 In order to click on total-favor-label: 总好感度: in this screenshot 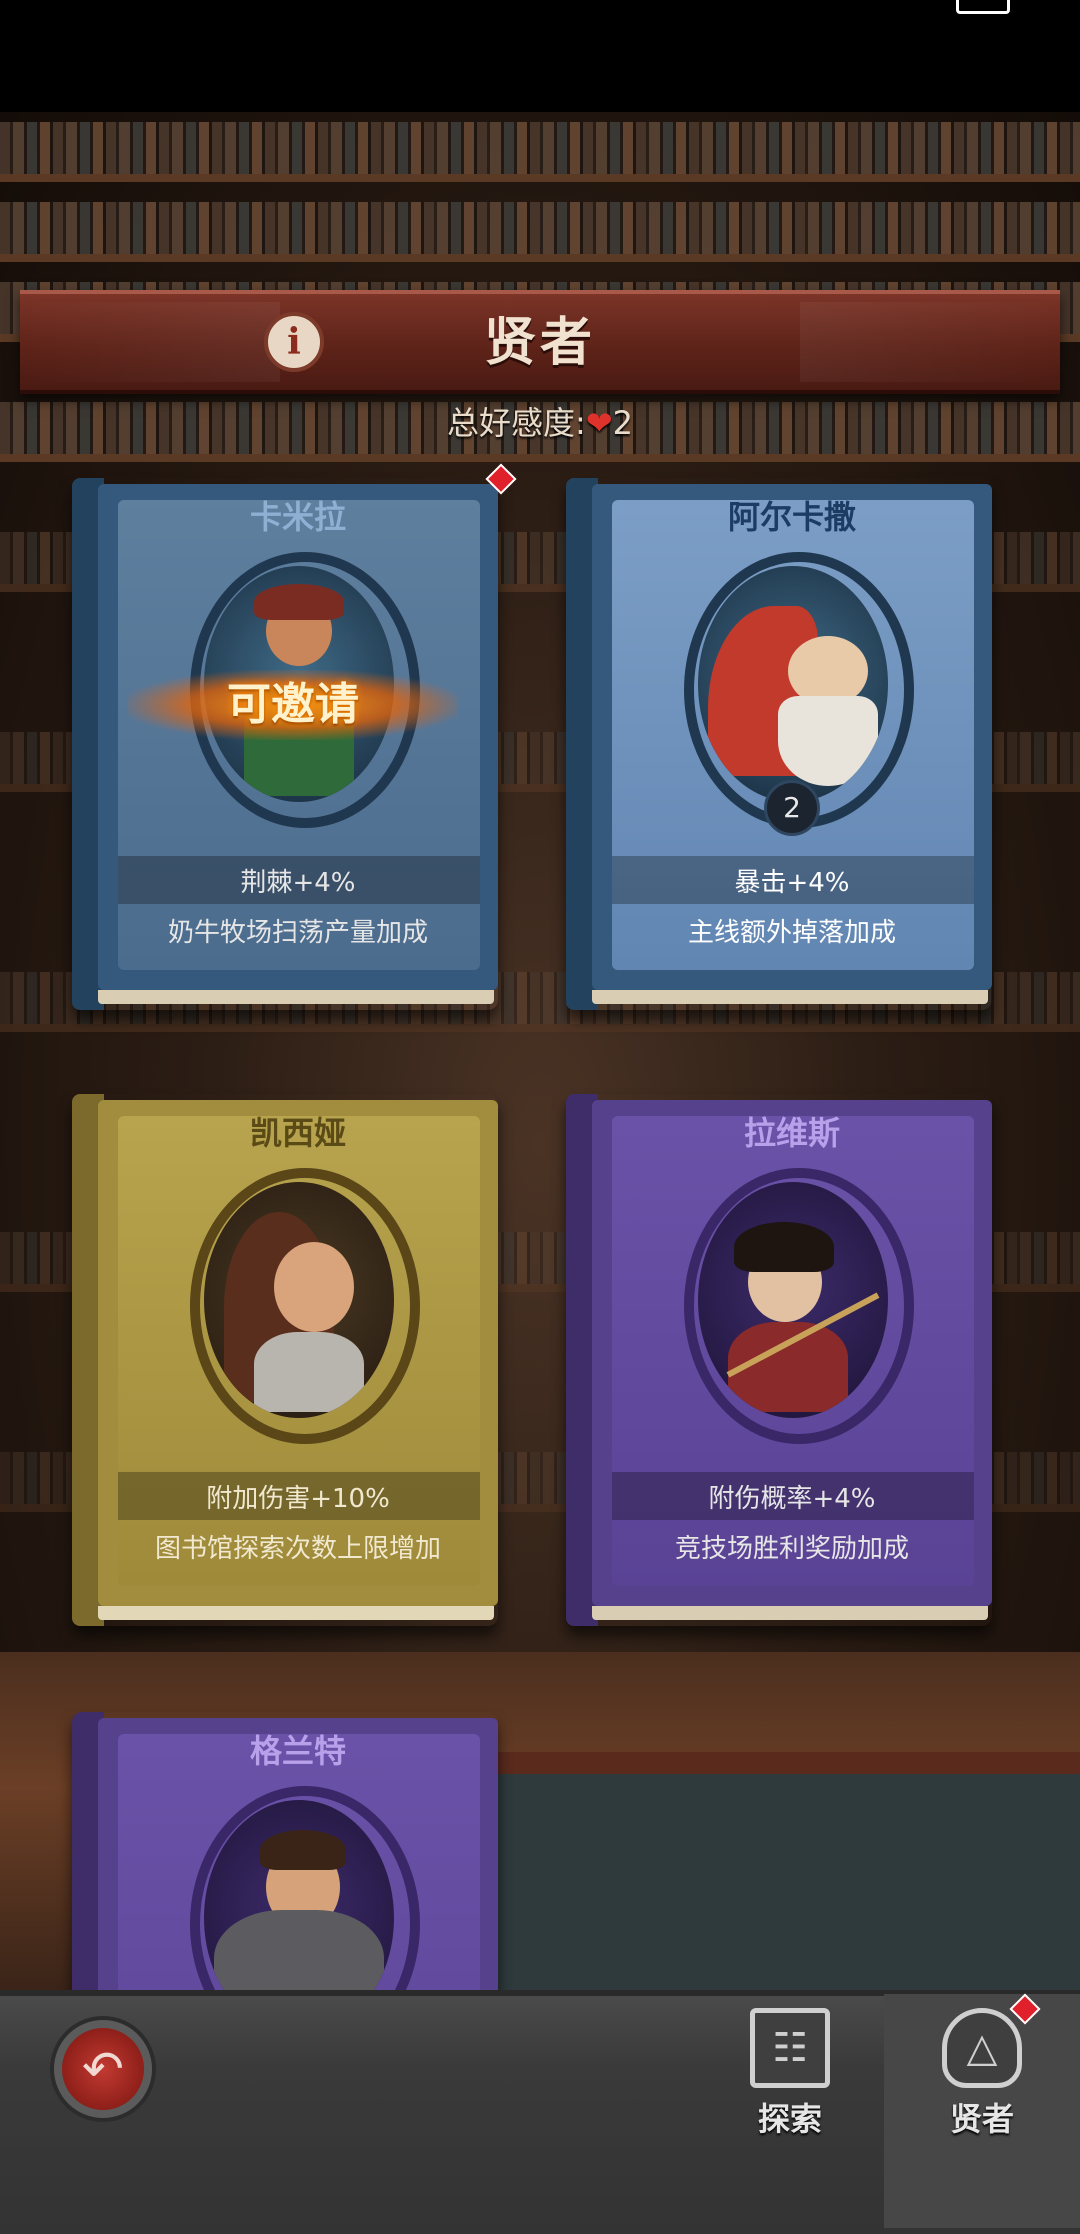, I will do `click(516, 423)`.